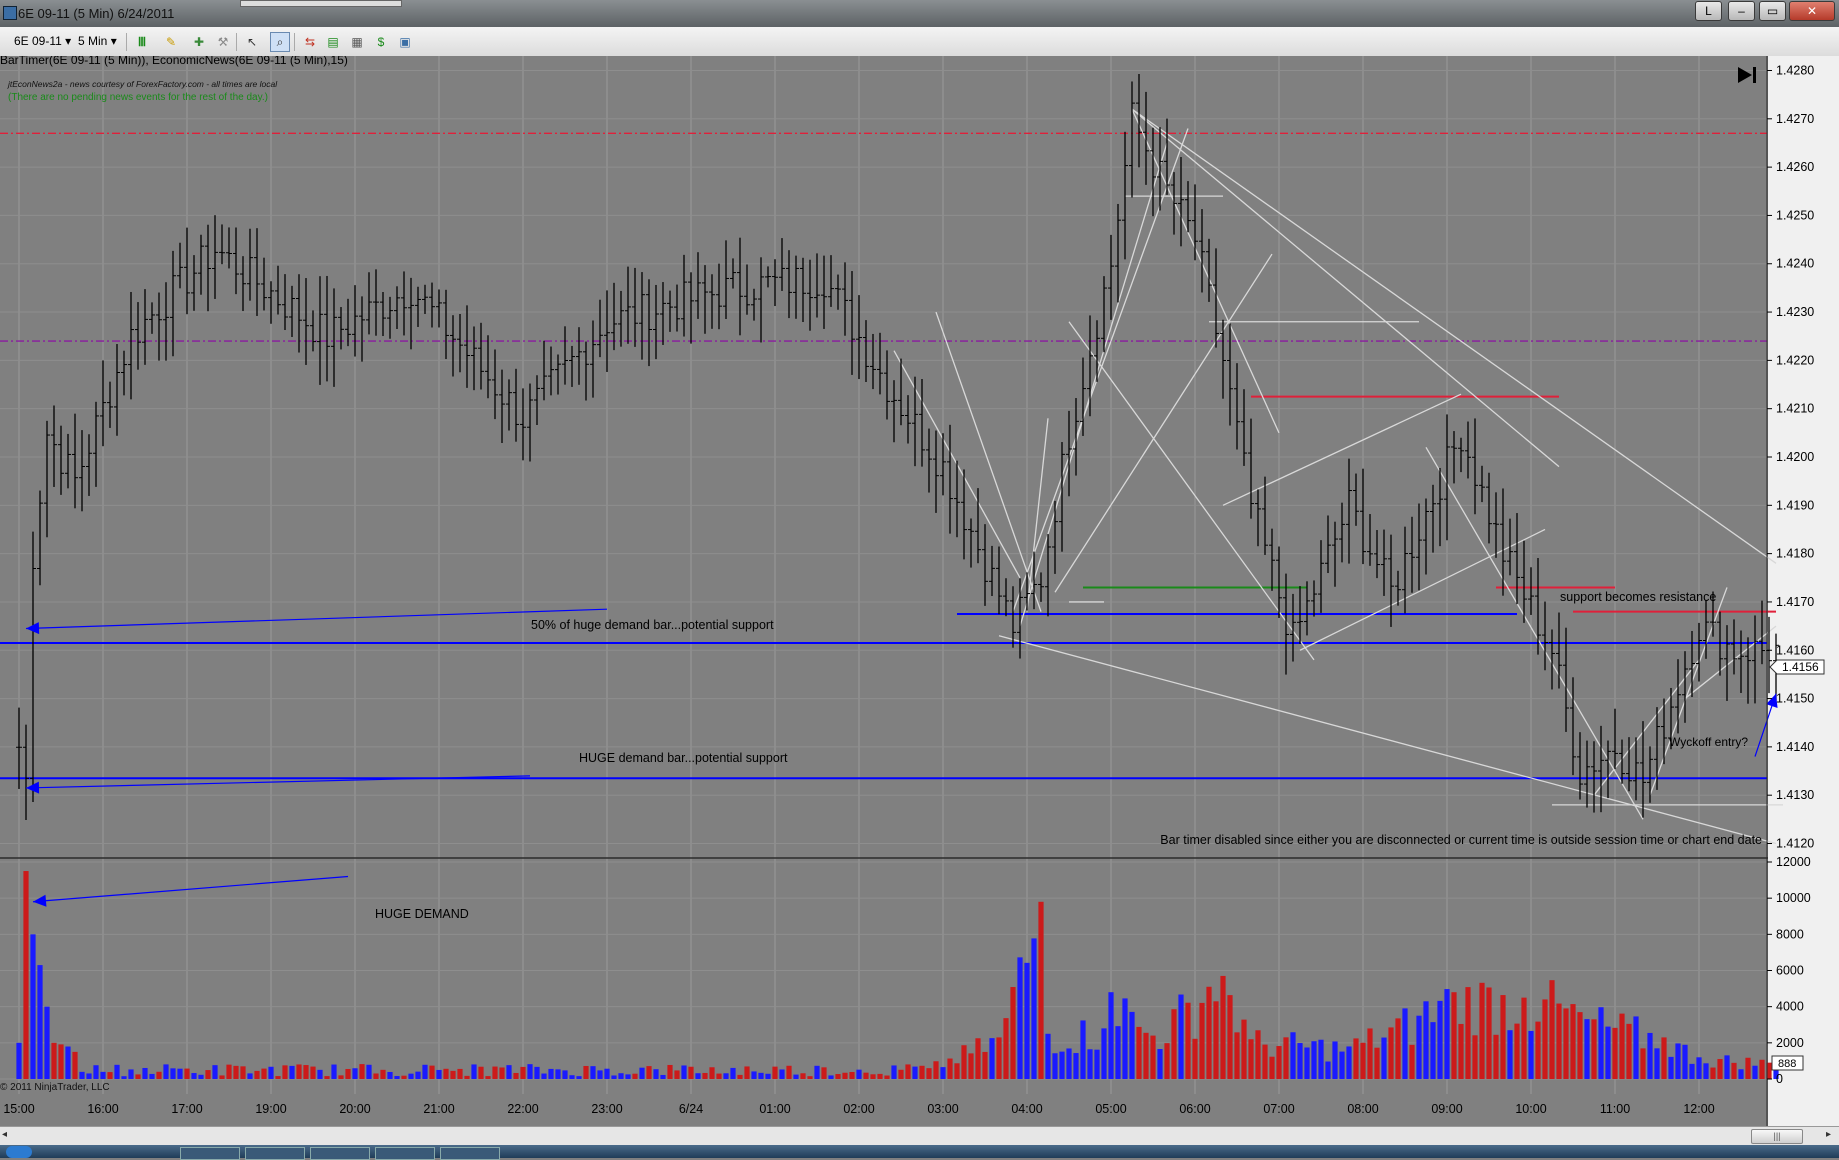 The image size is (1839, 1160). Describe the element at coordinates (919, 13) in the screenshot. I see `window-titlebar: 6E 09-11 (5 Min) 6/24/2011 L – ▭ ✕` at that location.